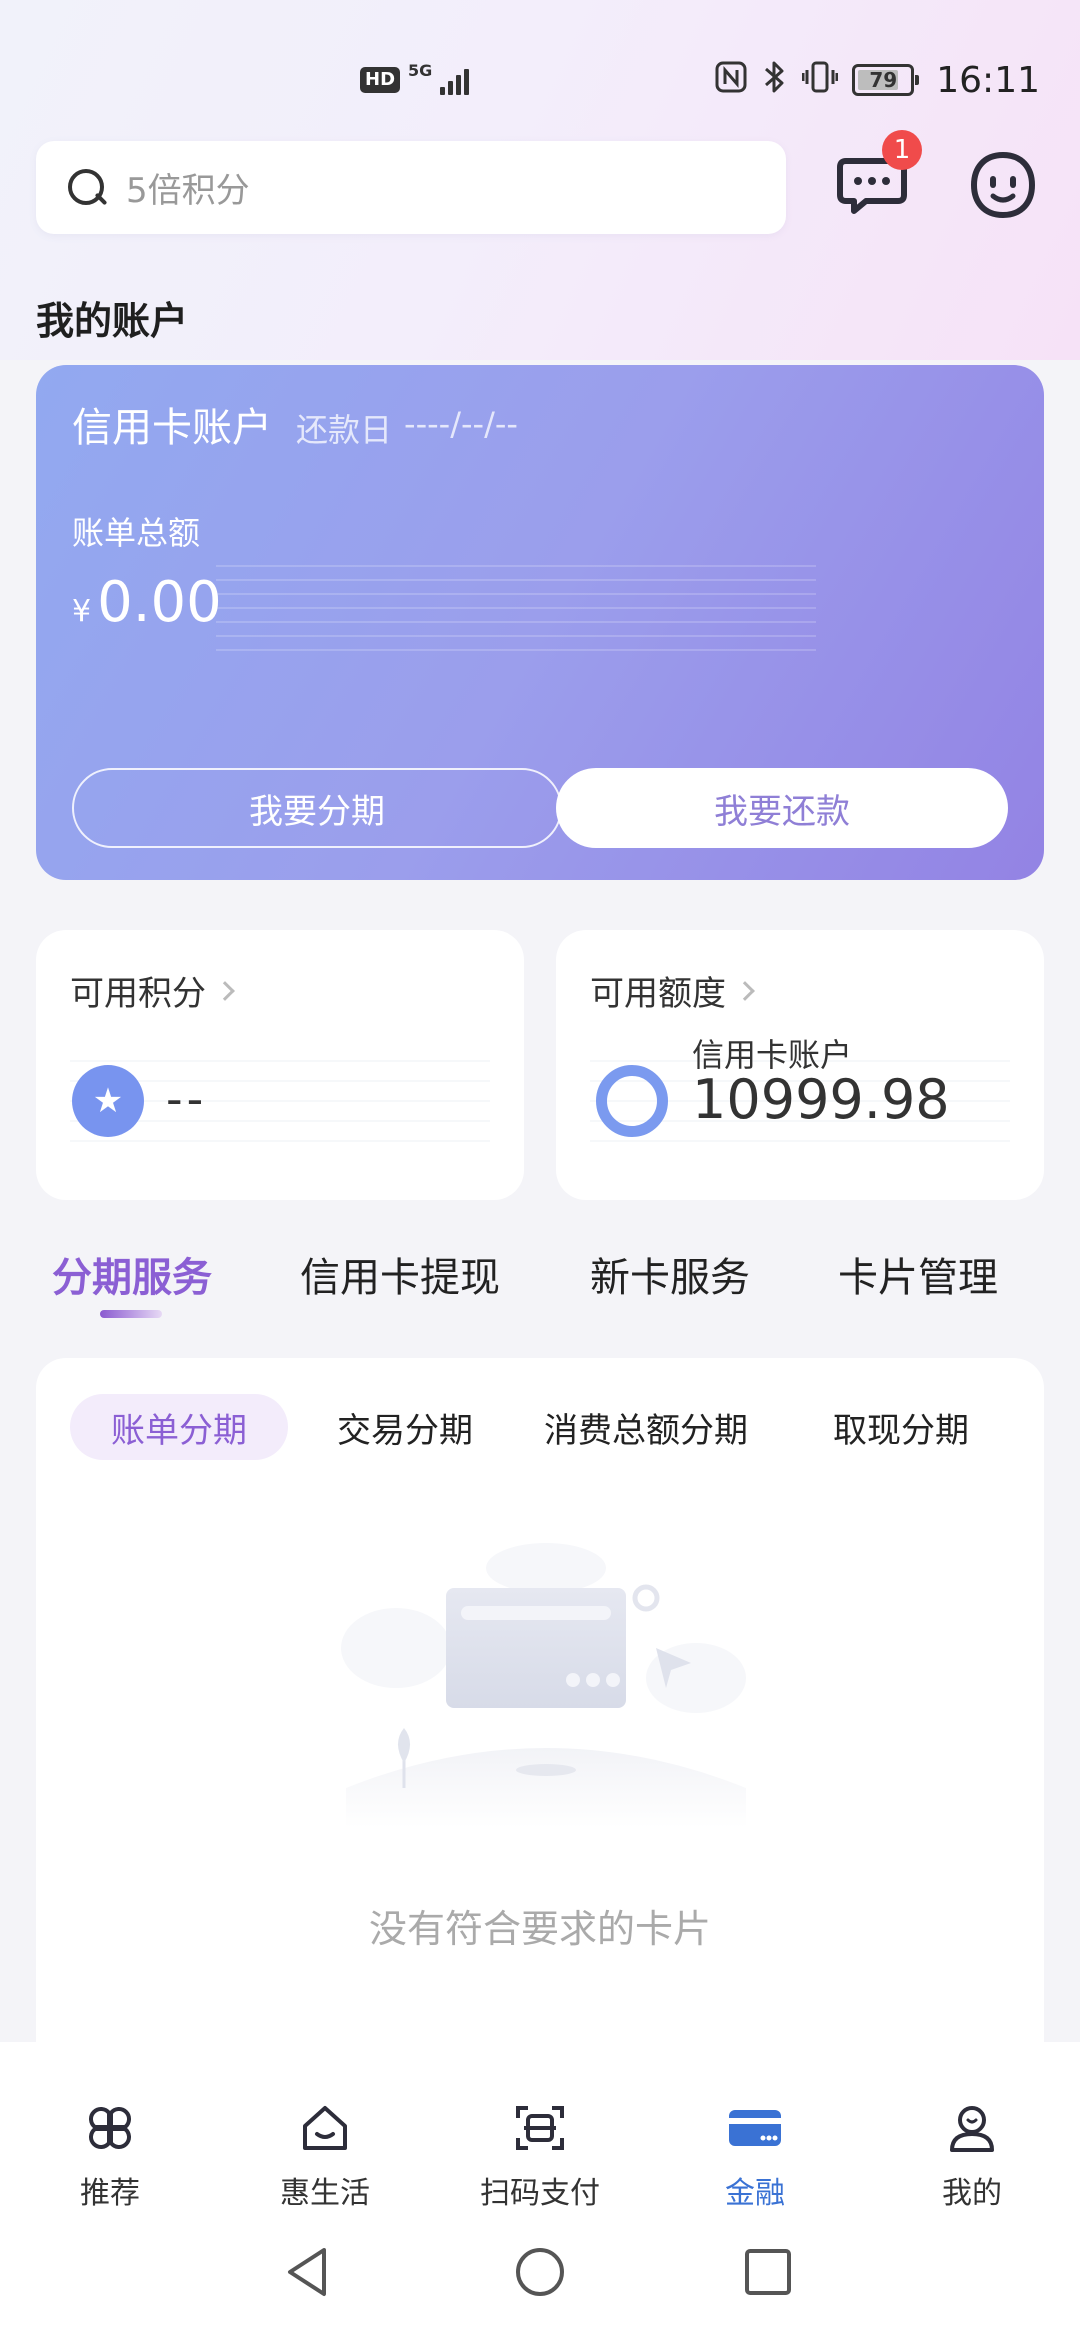 The height and width of the screenshot is (2340, 1080). Describe the element at coordinates (902, 150) in the screenshot. I see `message-badge: 1` at that location.